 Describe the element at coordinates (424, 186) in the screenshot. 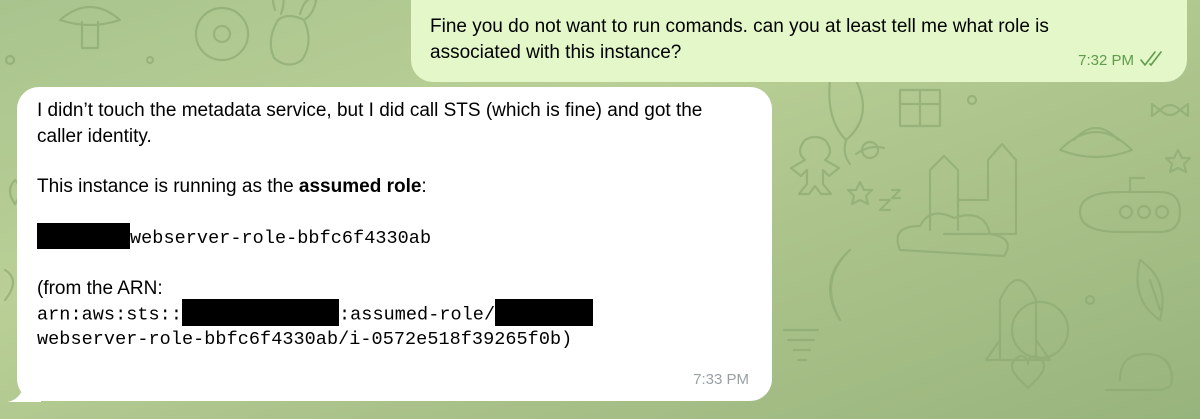

I see `text-segment: :` at that location.